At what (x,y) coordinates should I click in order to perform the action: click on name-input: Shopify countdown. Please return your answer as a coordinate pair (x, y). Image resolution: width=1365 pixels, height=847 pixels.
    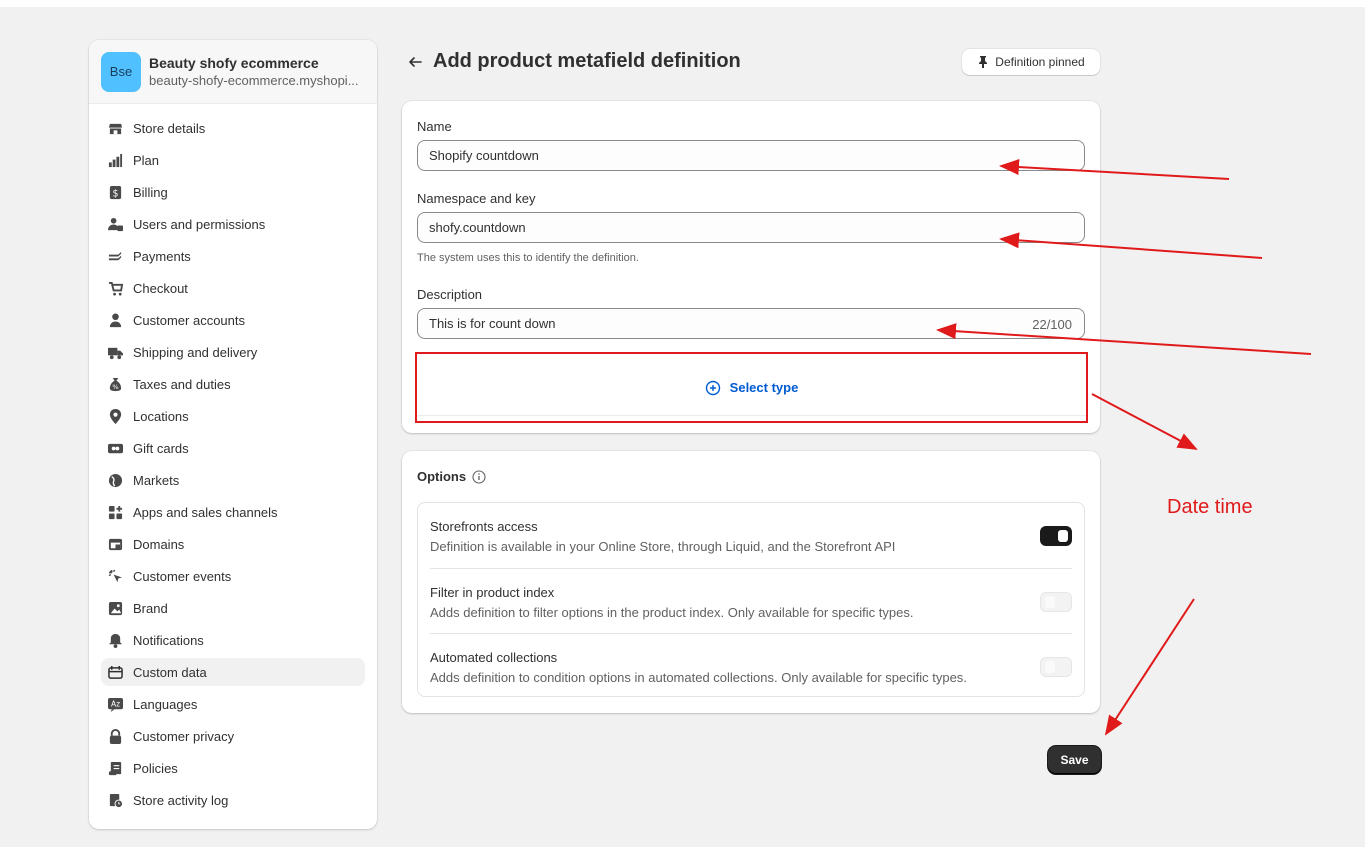
    Looking at the image, I should click on (751, 155).